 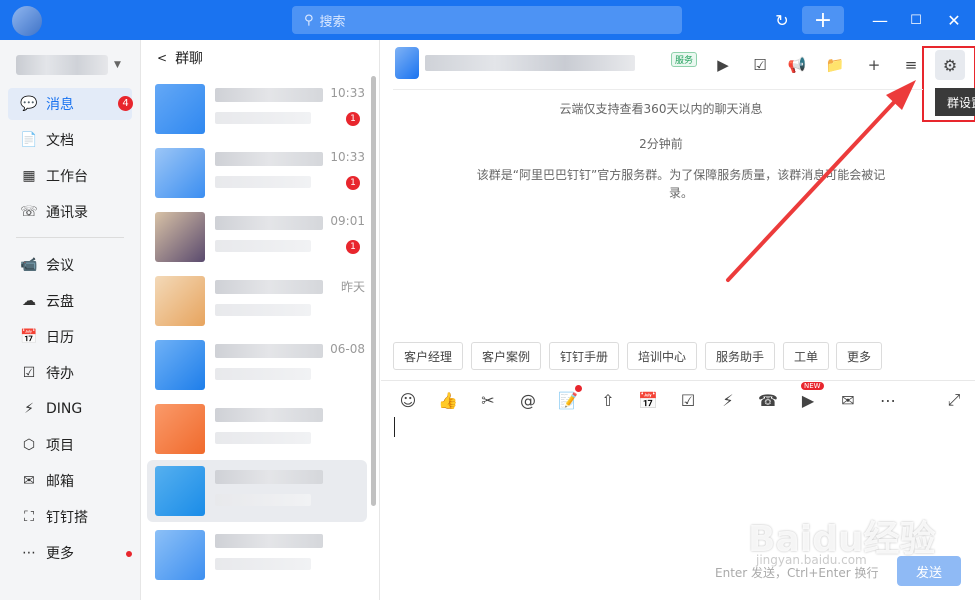 What do you see at coordinates (60, 374) in the screenshot?
I see `sidebar-item-label: 待办` at bounding box center [60, 374].